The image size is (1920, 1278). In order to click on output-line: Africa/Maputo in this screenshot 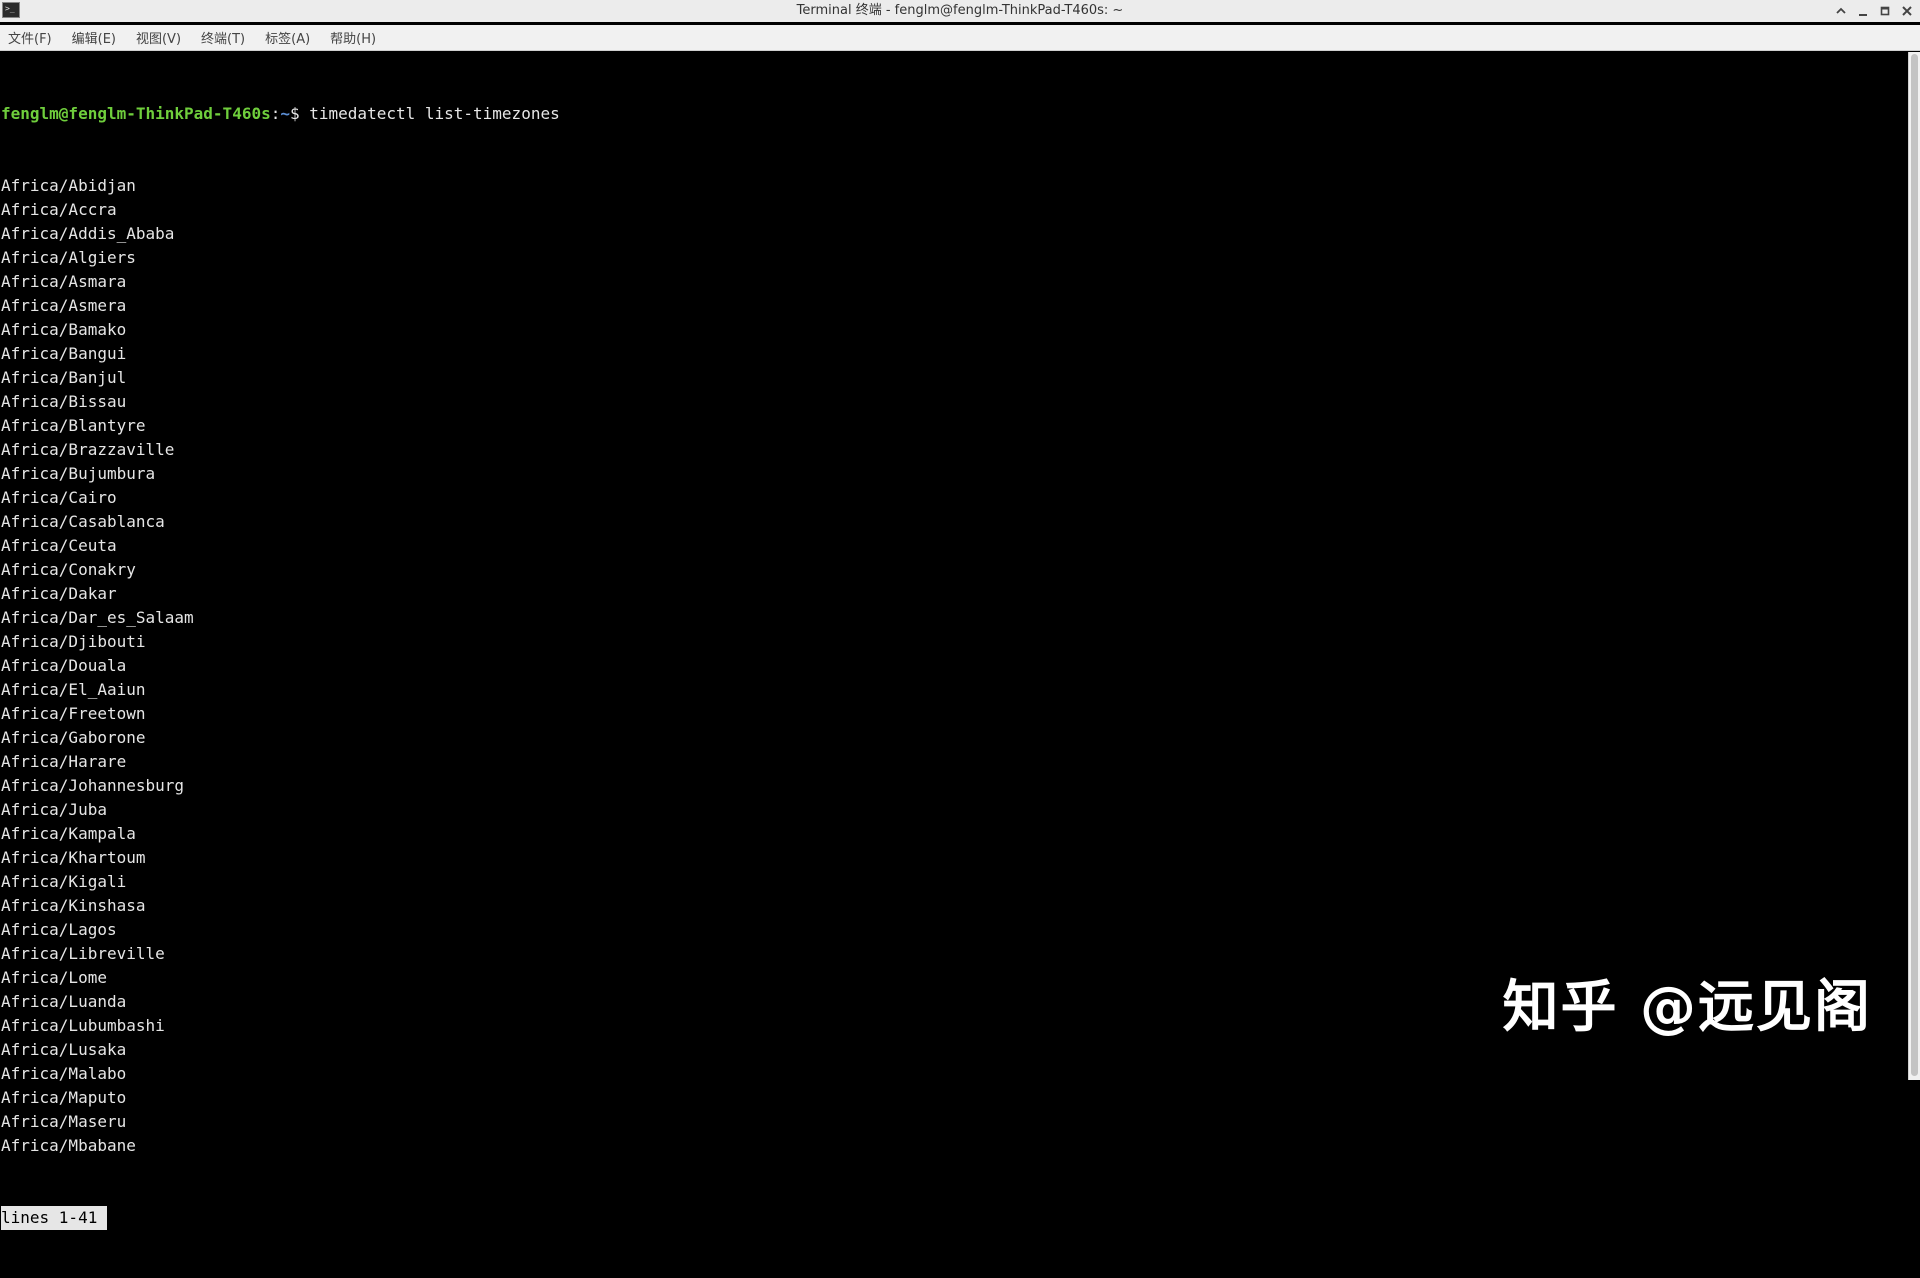, I will do `click(64, 1097)`.